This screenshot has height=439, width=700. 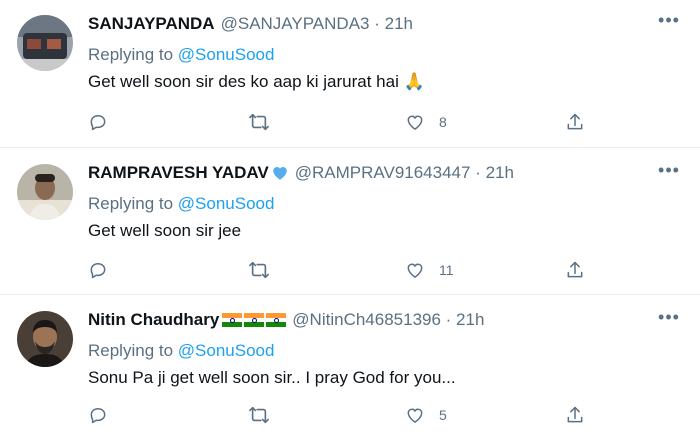 I want to click on tweet-text: Get well soon sir jee, so click(x=165, y=230).